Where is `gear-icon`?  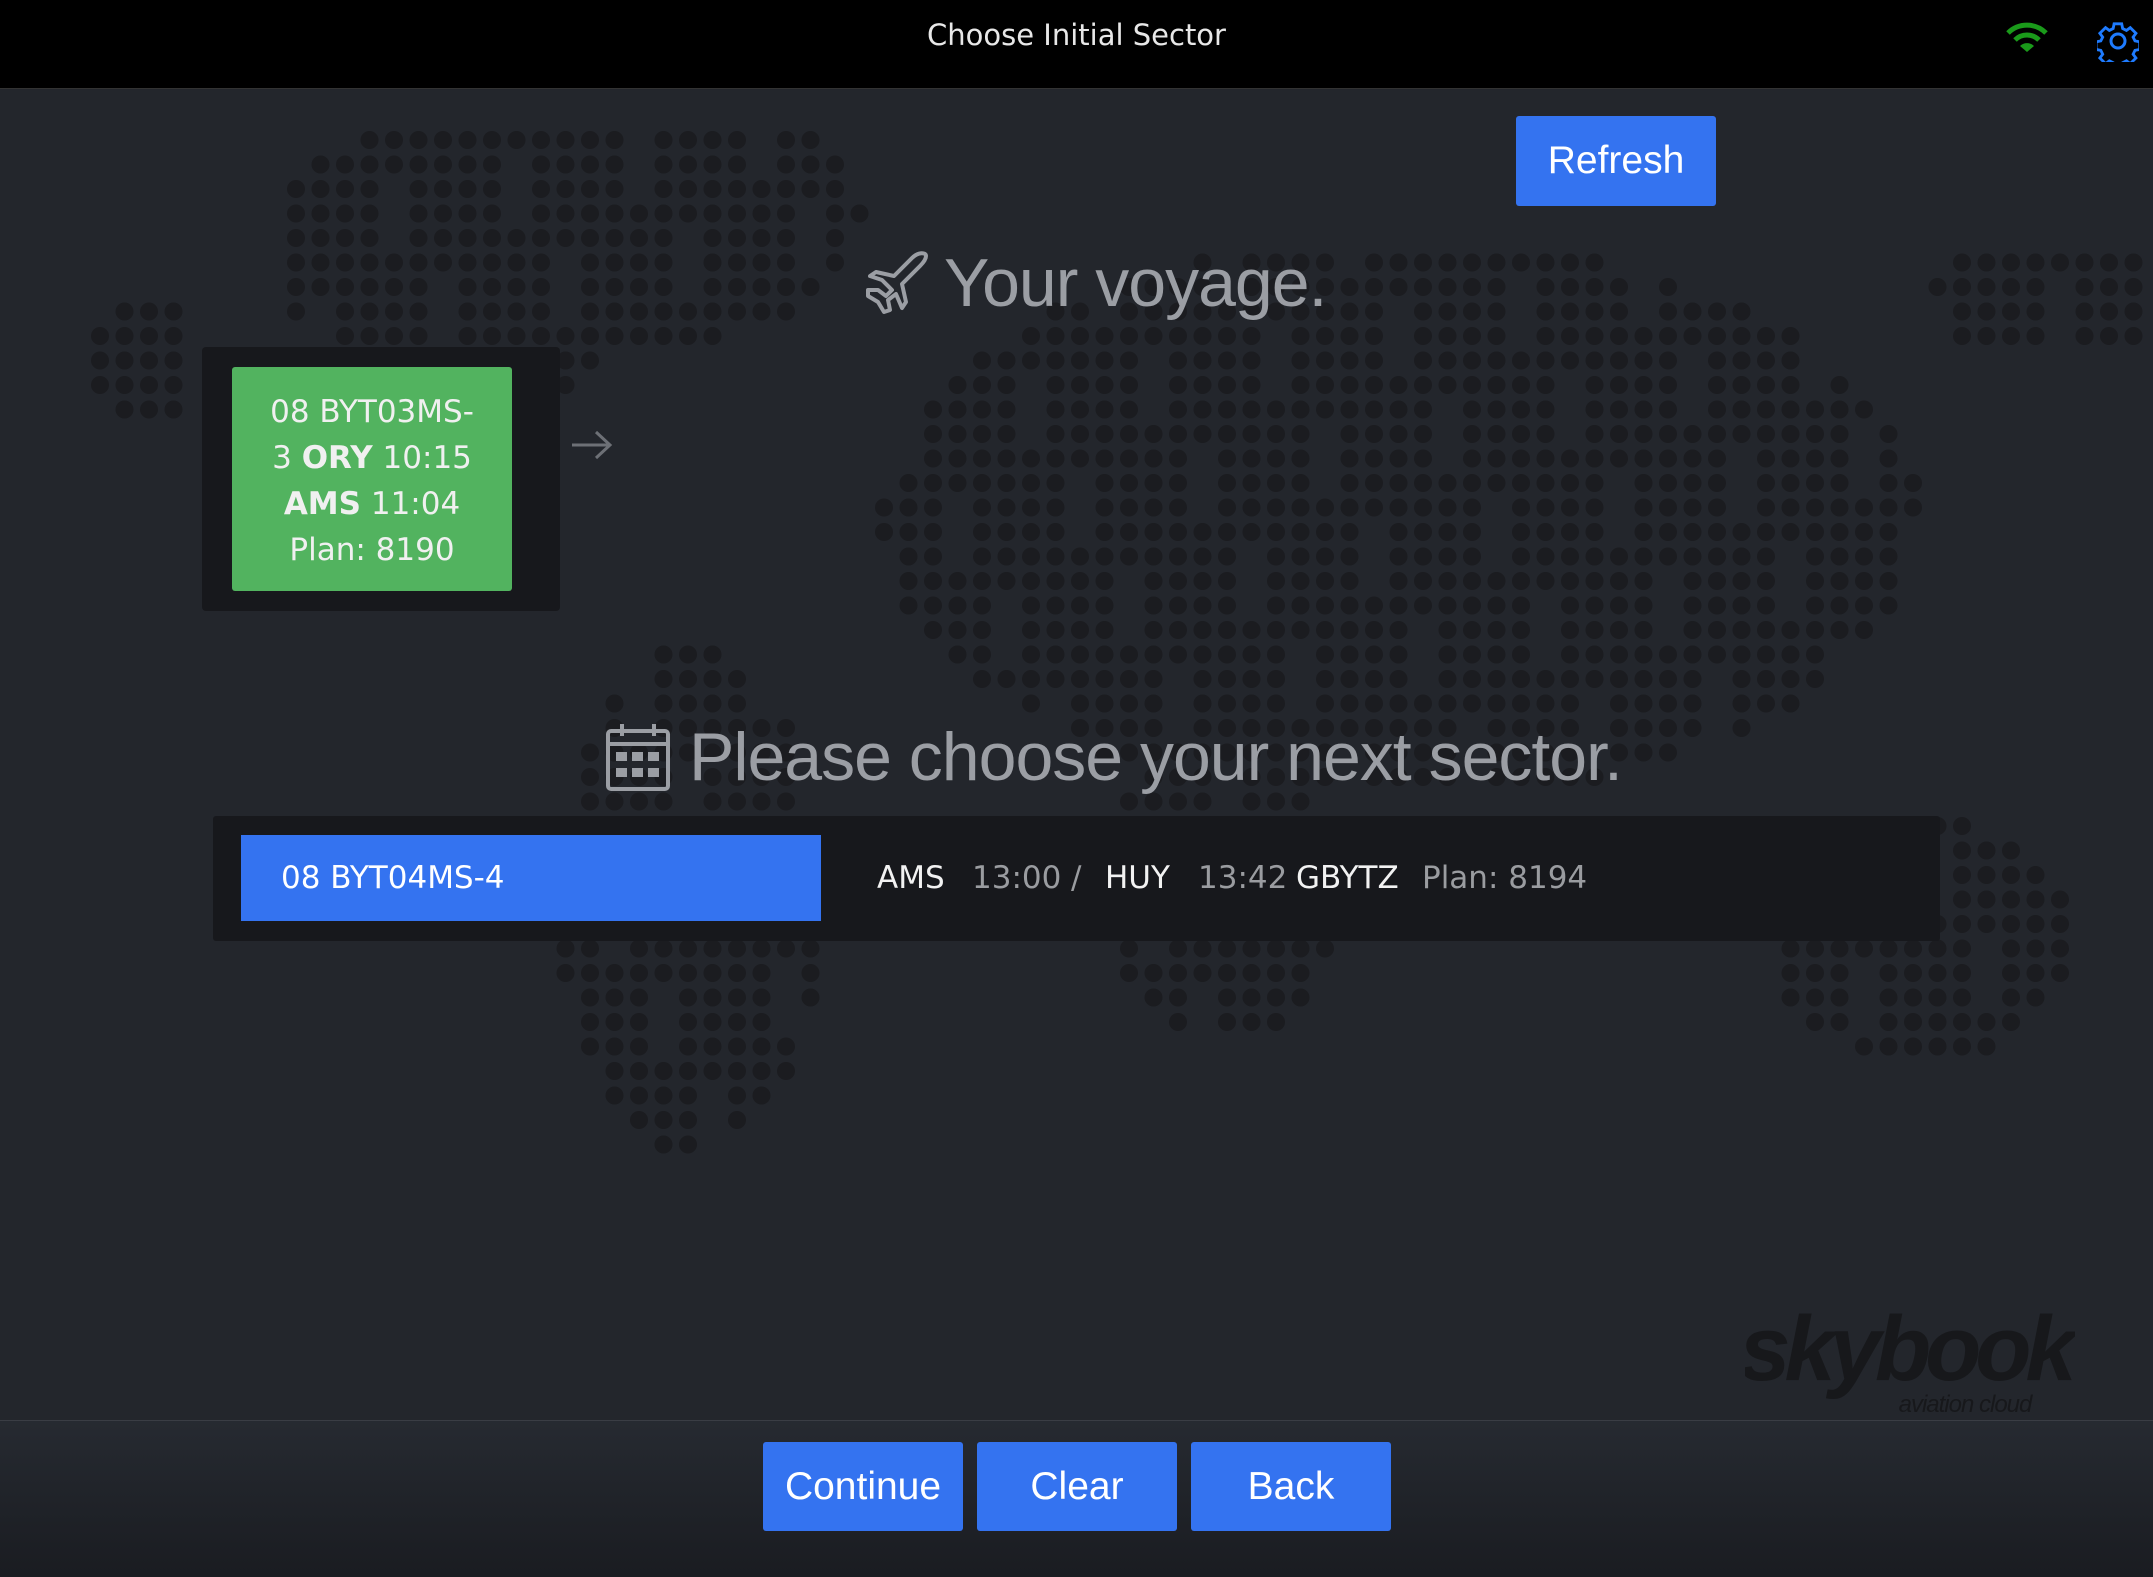 gear-icon is located at coordinates (2118, 41).